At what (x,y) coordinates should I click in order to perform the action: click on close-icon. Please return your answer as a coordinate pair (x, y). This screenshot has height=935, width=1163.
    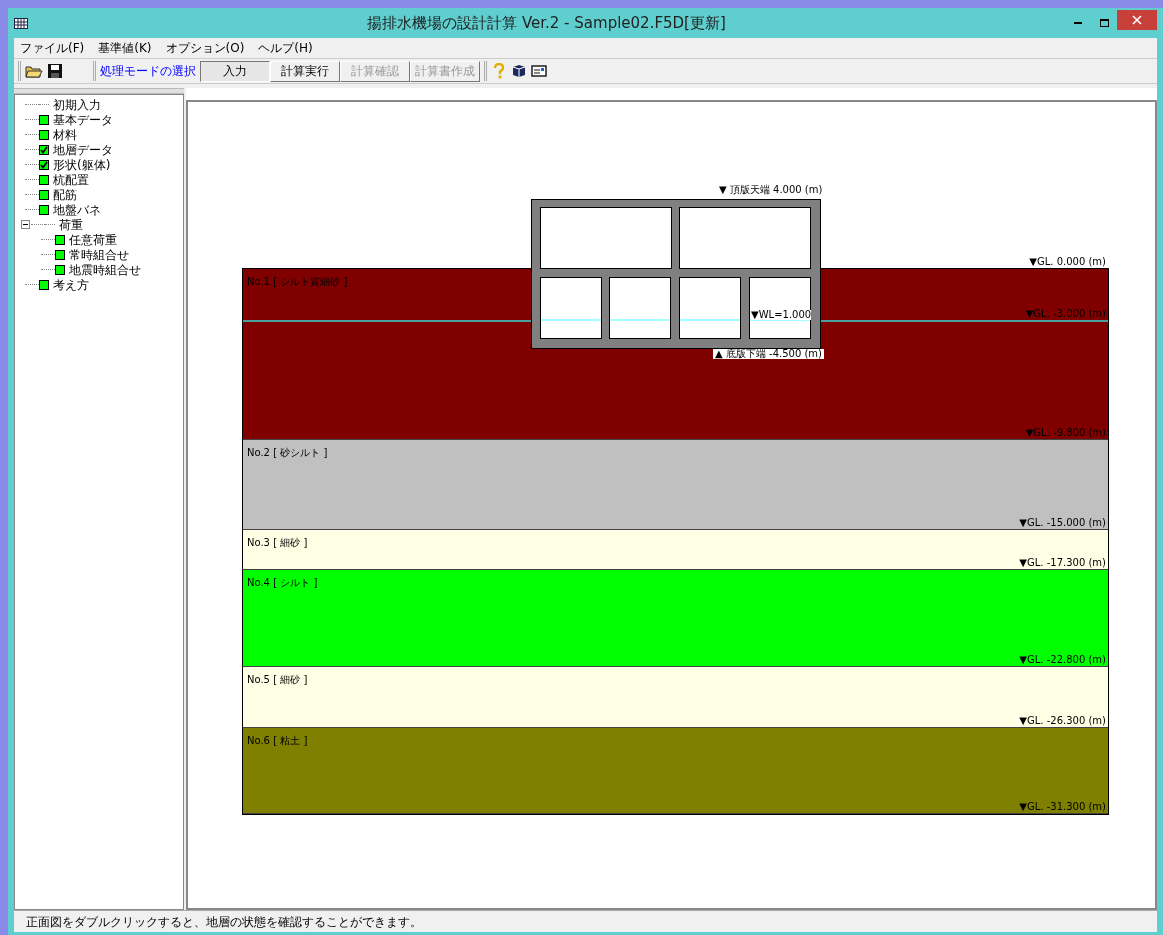
    Looking at the image, I should click on (1137, 20).